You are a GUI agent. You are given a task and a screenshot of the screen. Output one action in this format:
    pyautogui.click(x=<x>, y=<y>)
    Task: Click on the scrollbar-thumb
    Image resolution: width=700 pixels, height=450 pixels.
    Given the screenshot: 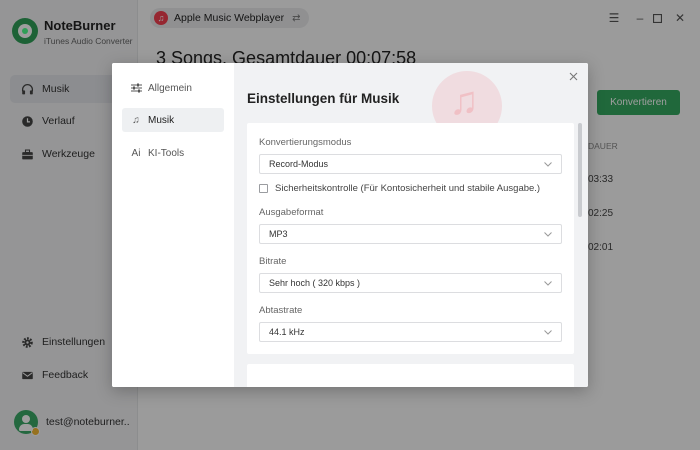 What is the action you would take?
    pyautogui.click(x=580, y=170)
    